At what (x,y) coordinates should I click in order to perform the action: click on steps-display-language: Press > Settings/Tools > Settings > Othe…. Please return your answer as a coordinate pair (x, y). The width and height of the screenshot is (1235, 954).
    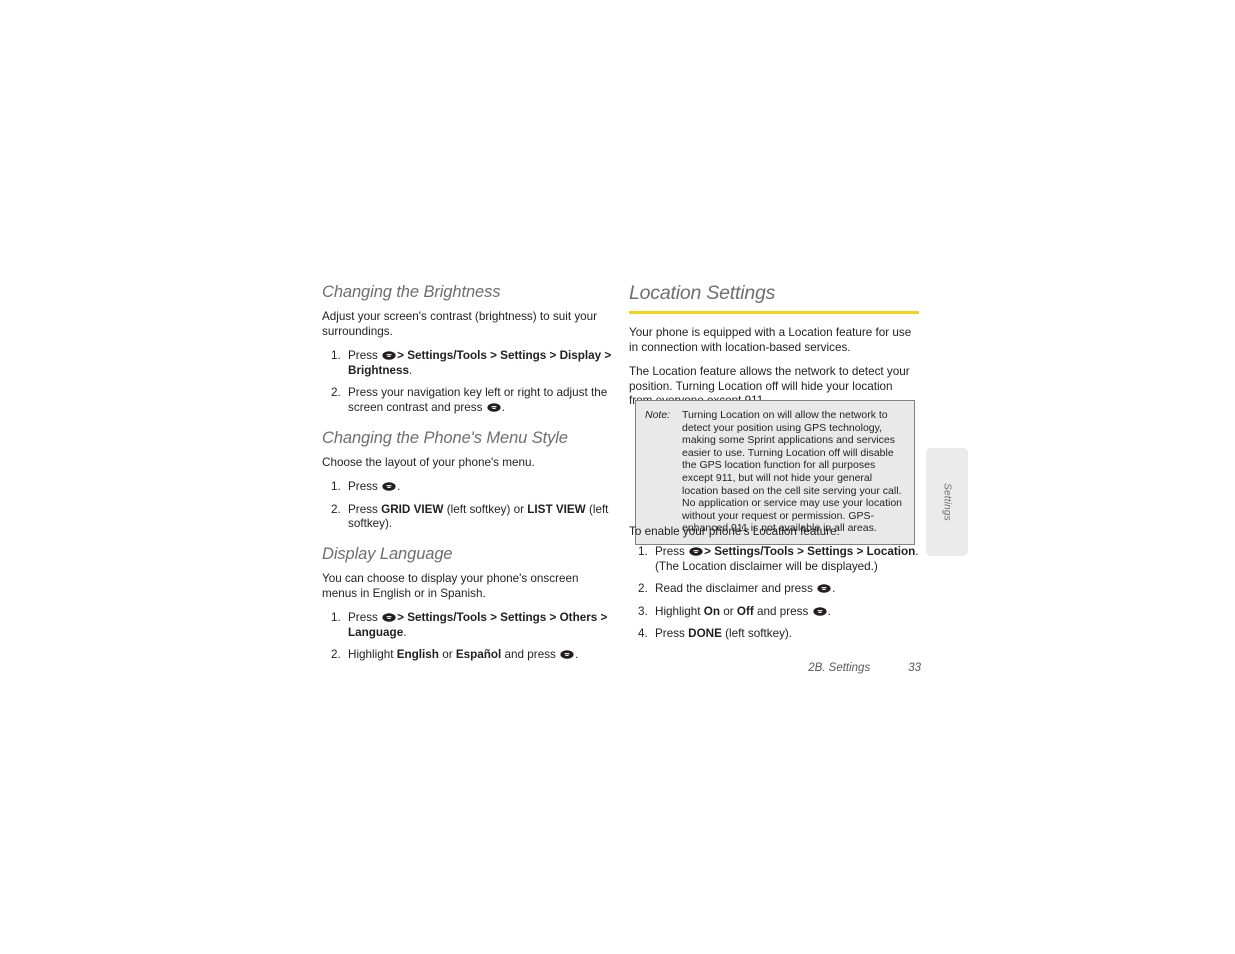
    Looking at the image, I should click on (467, 637).